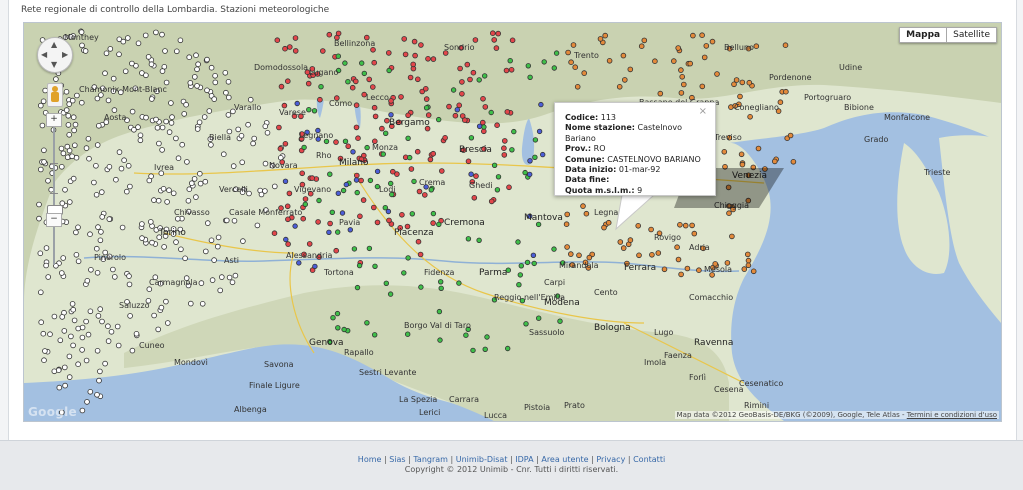 This screenshot has height=490, width=1023. Describe the element at coordinates (610, 459) in the screenshot. I see `footer-link: Privacy` at that location.